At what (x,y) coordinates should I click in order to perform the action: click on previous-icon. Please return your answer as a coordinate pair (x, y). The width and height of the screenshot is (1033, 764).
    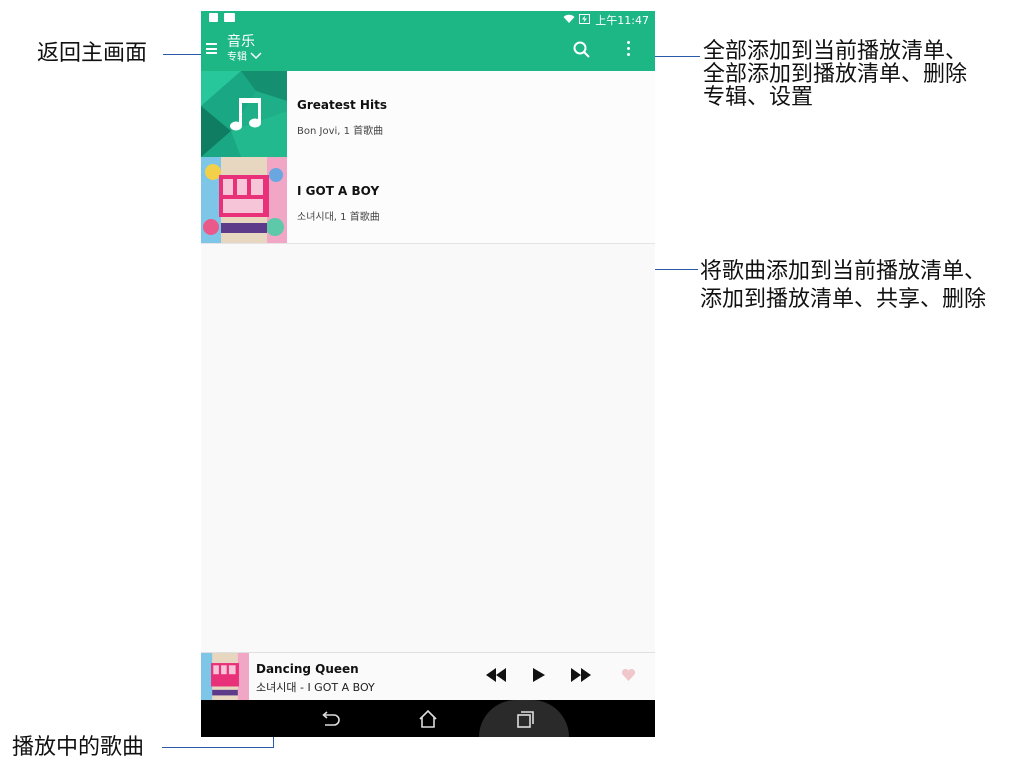
    Looking at the image, I should click on (496, 677).